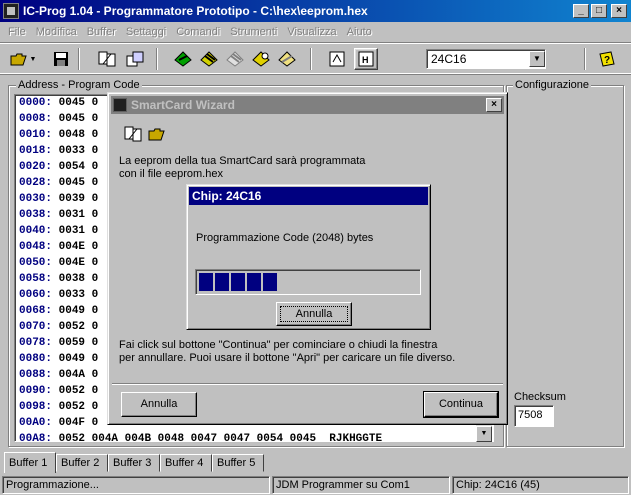 The image size is (631, 495). I want to click on verify-chip-icon, so click(261, 59).